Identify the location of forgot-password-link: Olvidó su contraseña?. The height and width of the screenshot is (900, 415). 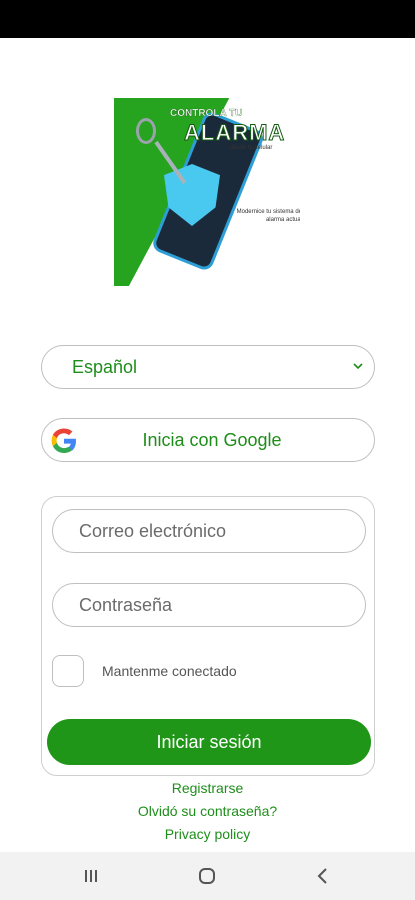
(207, 813).